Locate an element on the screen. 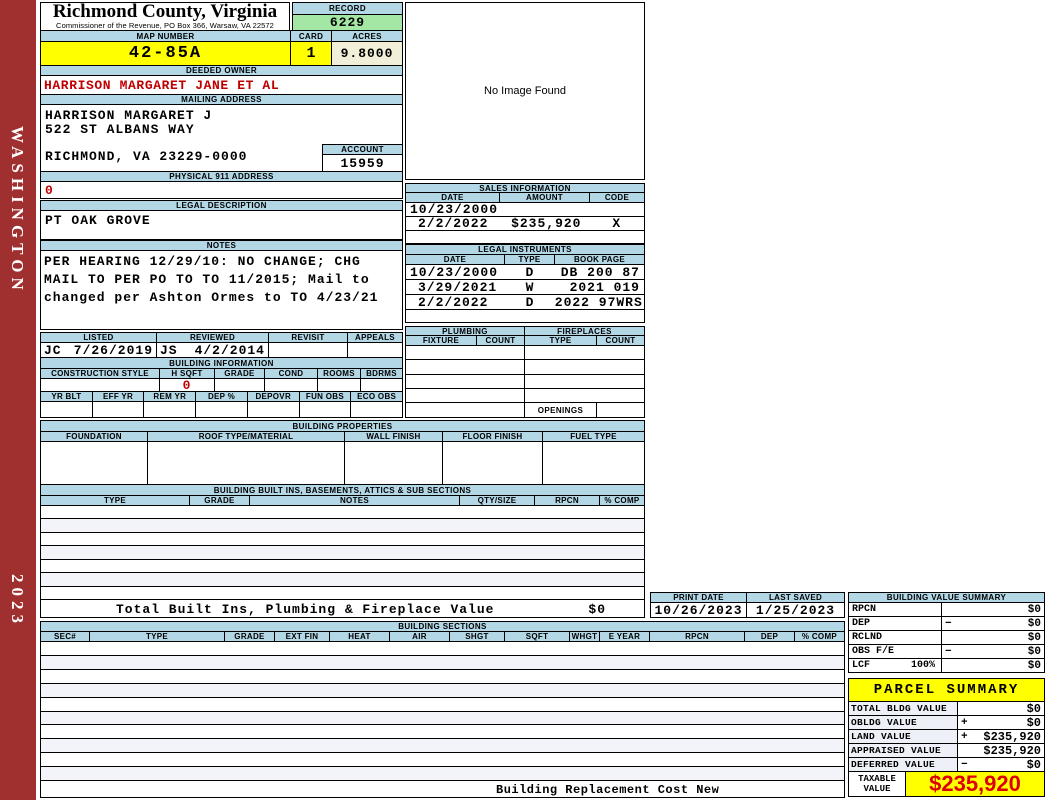 The image size is (1050, 800). building-sections-footer-row: Building Replacement Cost New is located at coordinates (442, 789).